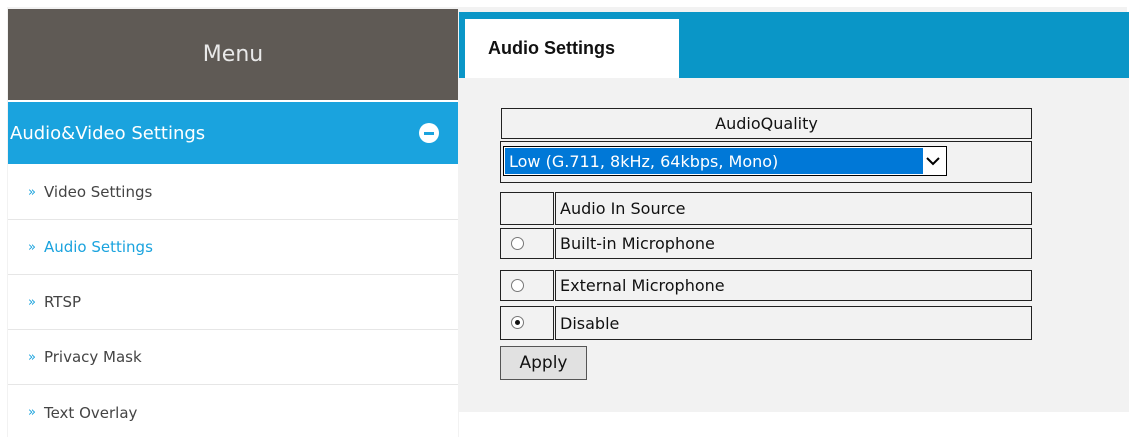  Describe the element at coordinates (793, 243) in the screenshot. I see `option-built-in-microphone: Built-in Microphone` at that location.